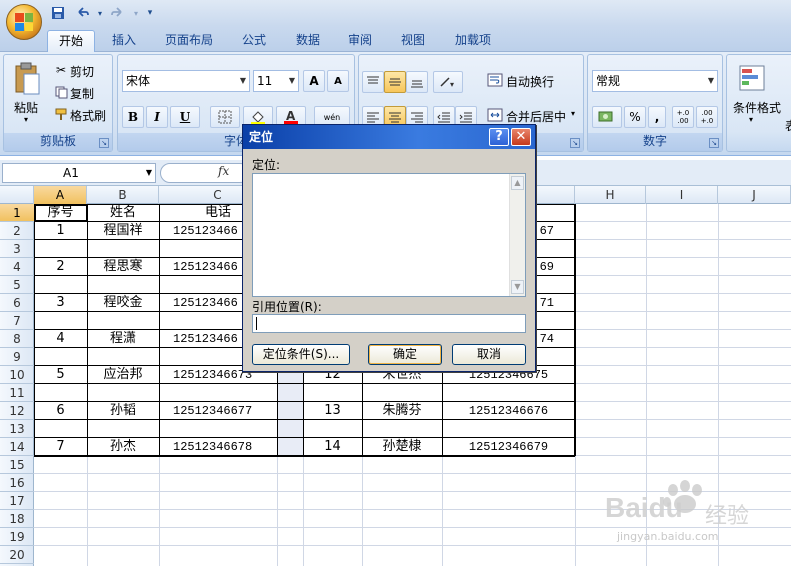 The height and width of the screenshot is (566, 791). What do you see at coordinates (123, 375) in the screenshot?
I see `cell-b10: 应治邦` at bounding box center [123, 375].